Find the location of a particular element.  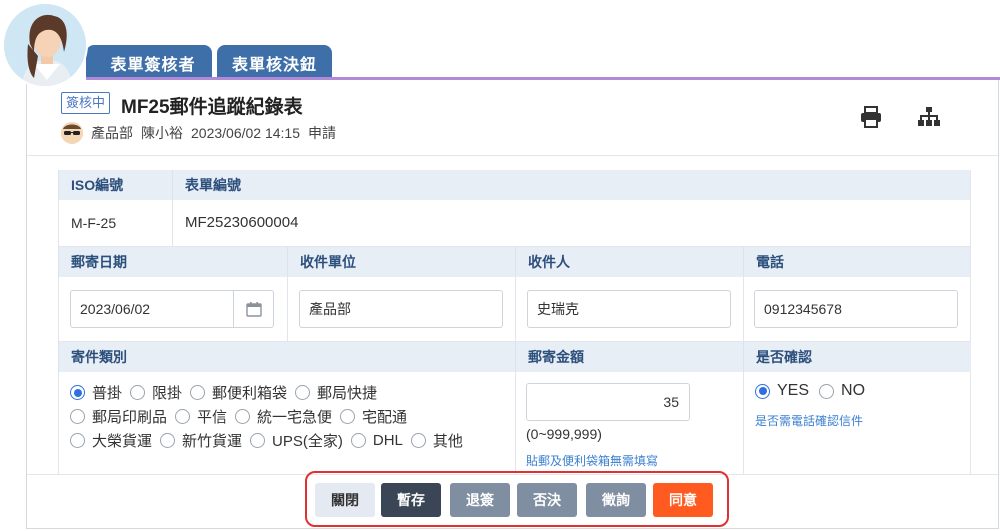

option-label: UPS(全家) is located at coordinates (307, 441).